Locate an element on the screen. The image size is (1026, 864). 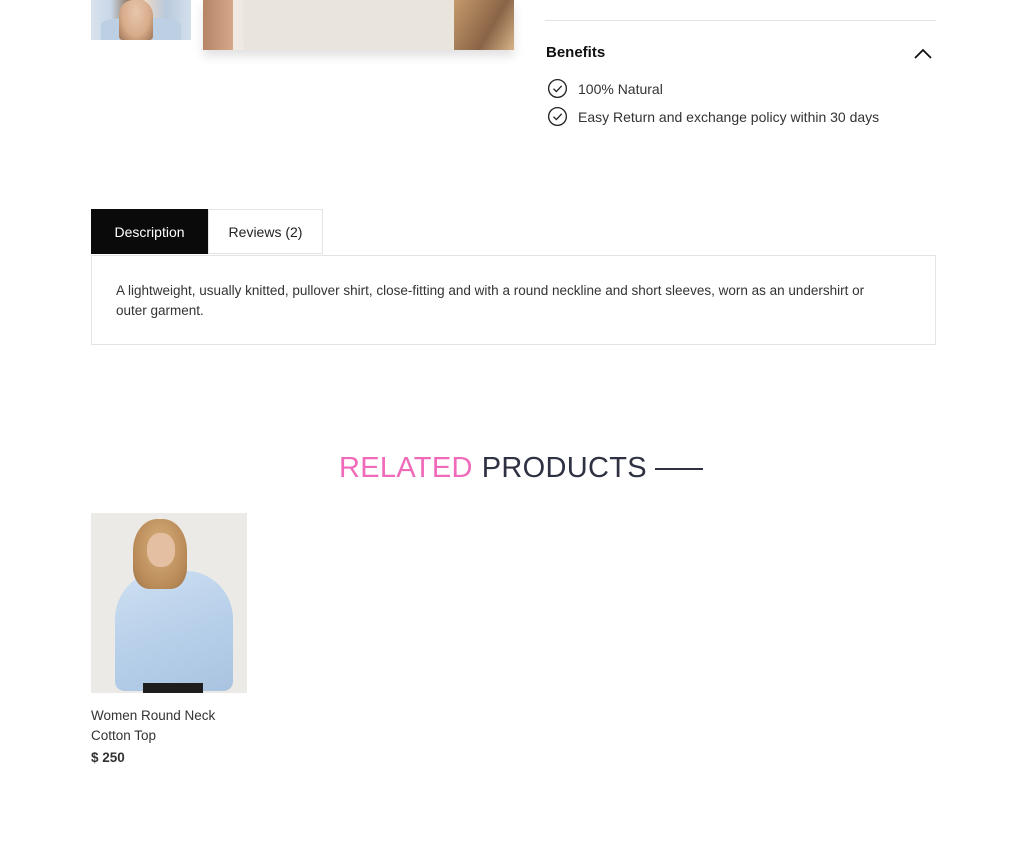
related-title-main: PRODUCTS is located at coordinates (564, 468).